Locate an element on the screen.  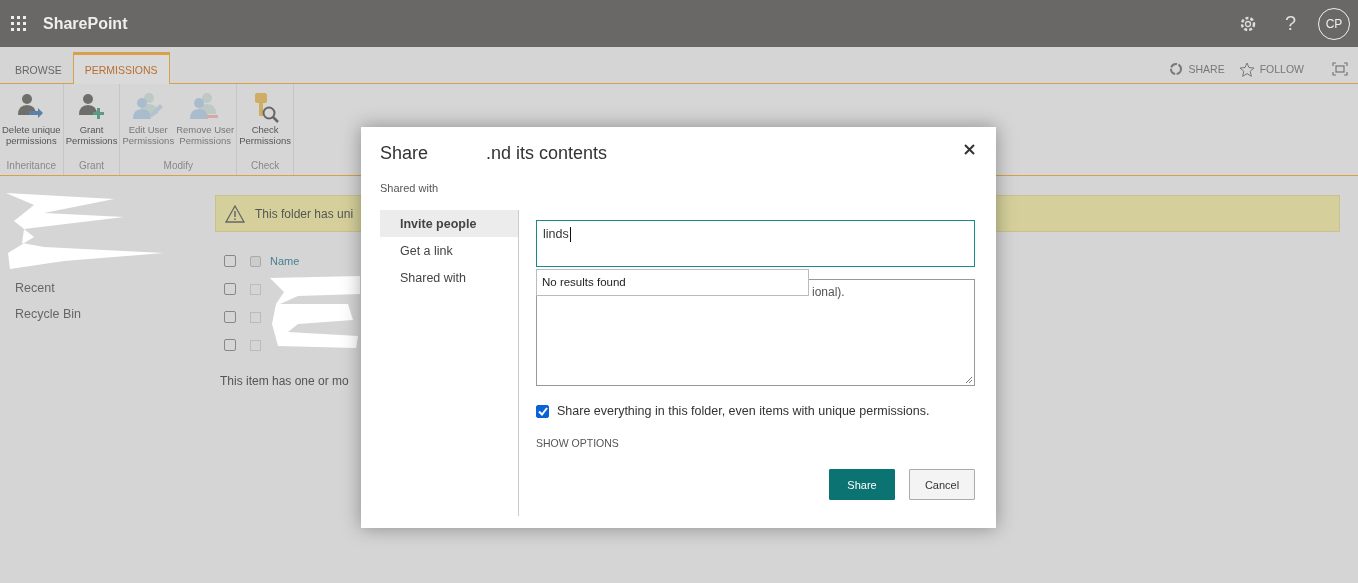
checkbox-label: Share everything in this folder, even items with unique permissions. is located at coordinates (743, 411).